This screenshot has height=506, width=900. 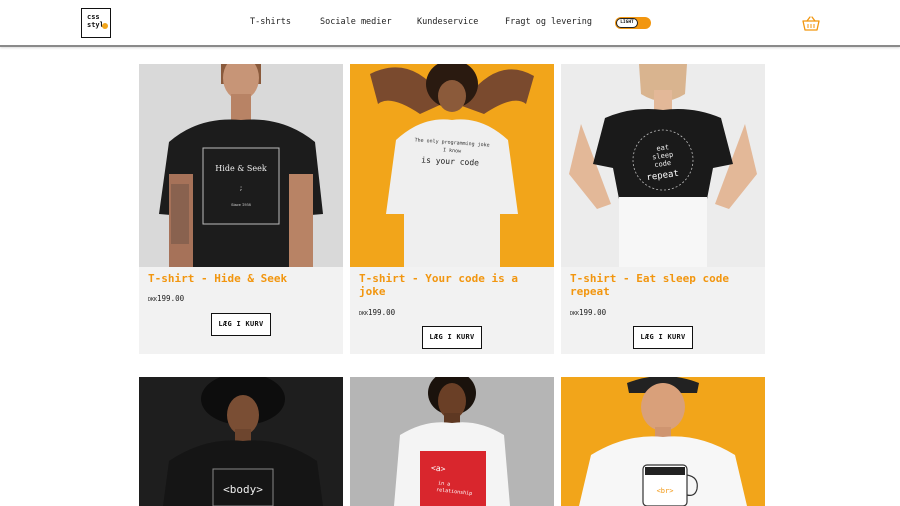 I want to click on shirt-print-text: ;, so click(x=241, y=188).